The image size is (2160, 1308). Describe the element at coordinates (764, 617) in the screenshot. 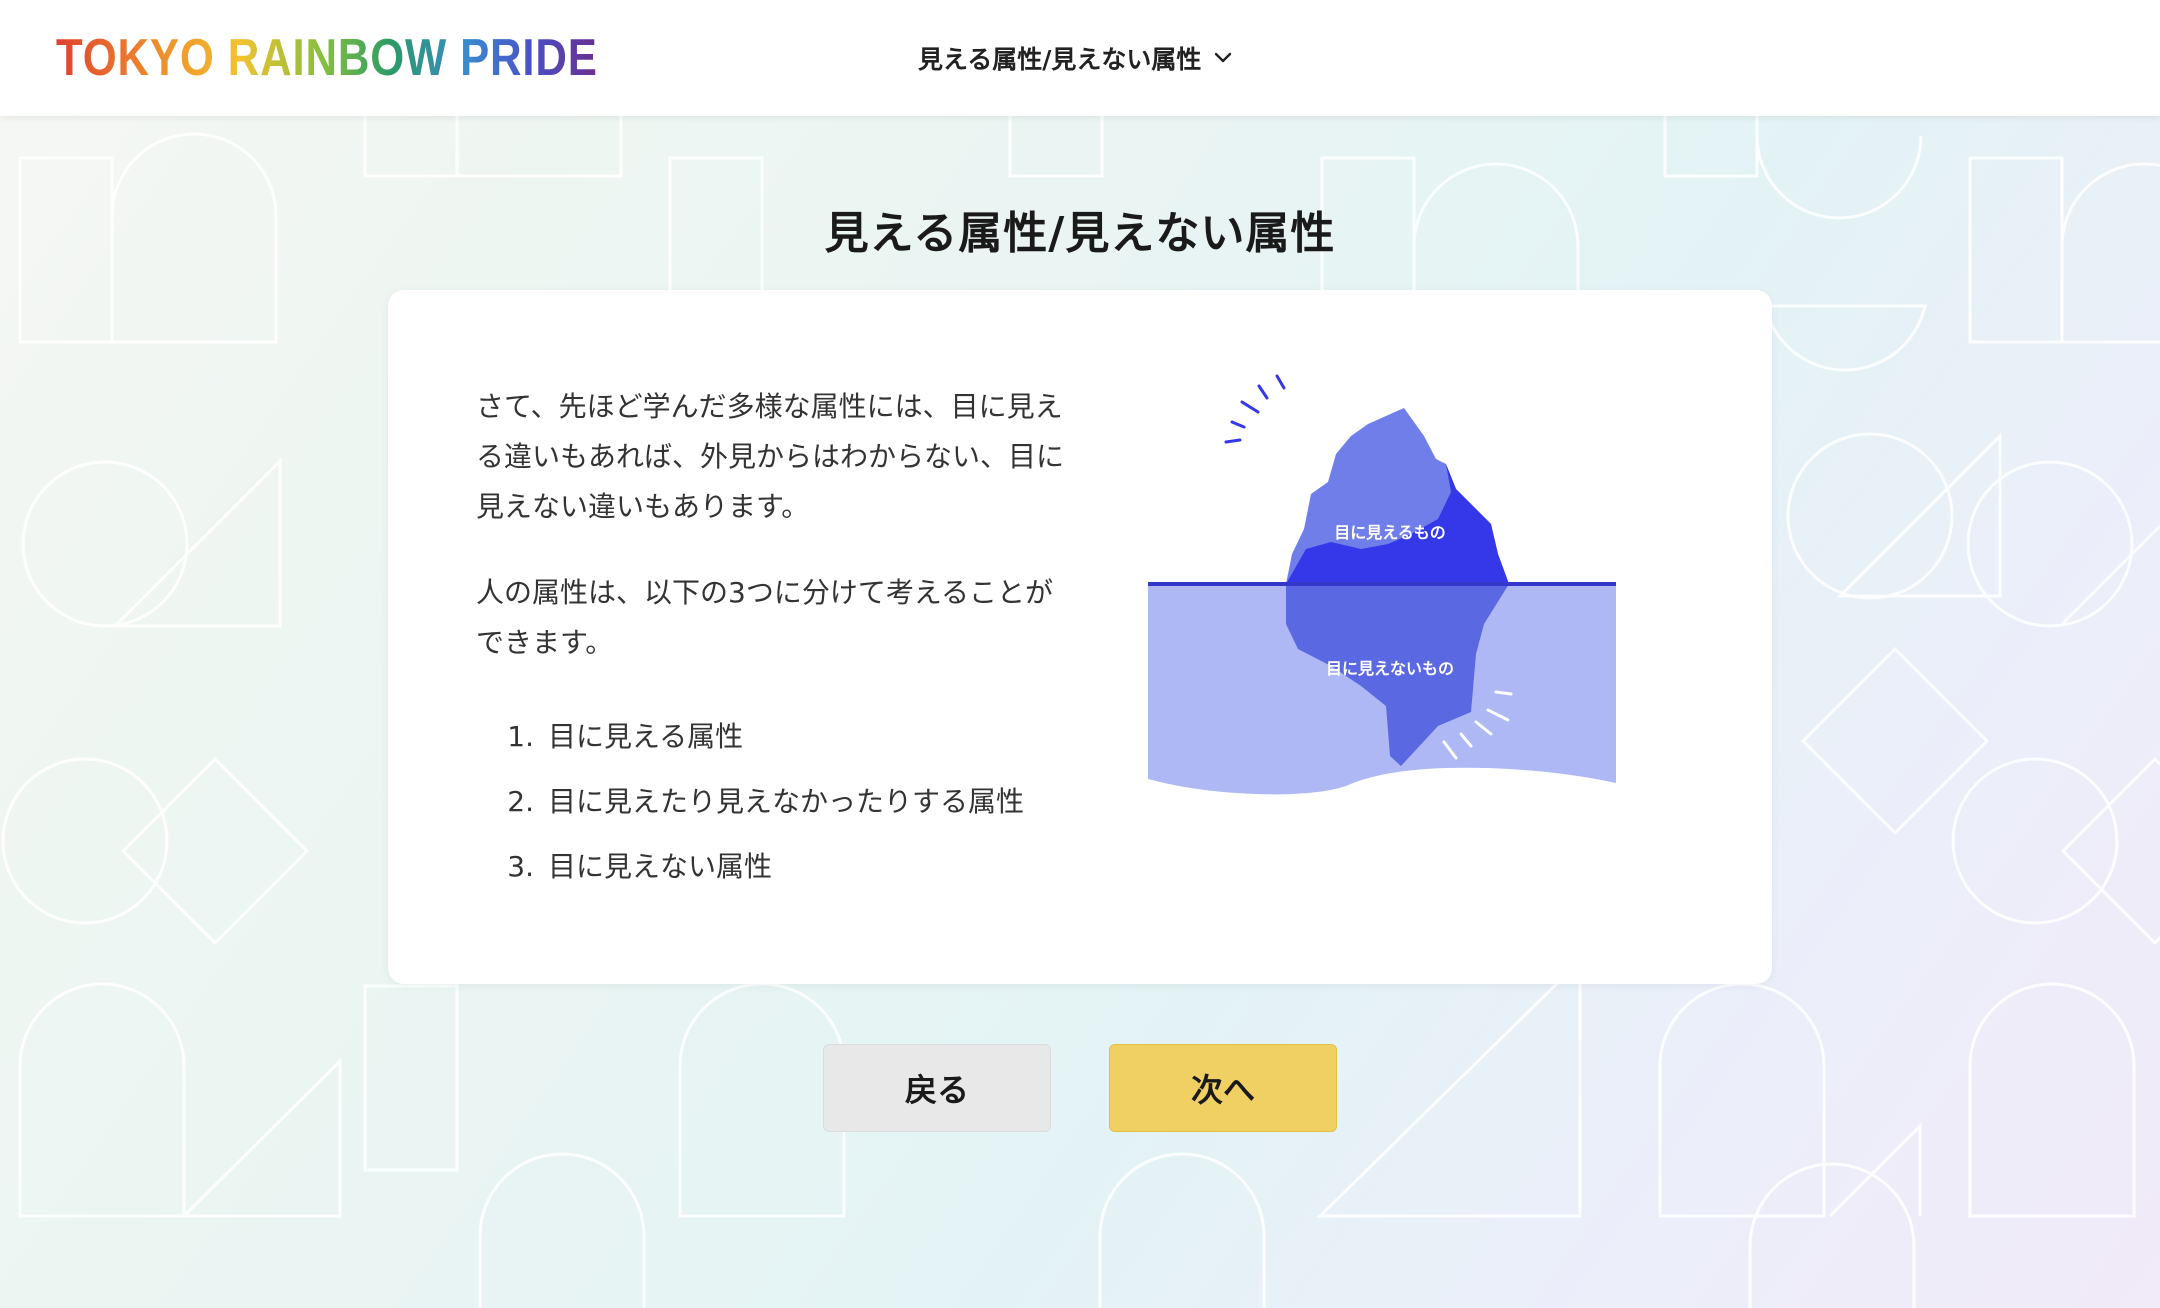

I see `attributes-paragraph: 人の属性は、以下の3つに分けて考えることができます。` at that location.